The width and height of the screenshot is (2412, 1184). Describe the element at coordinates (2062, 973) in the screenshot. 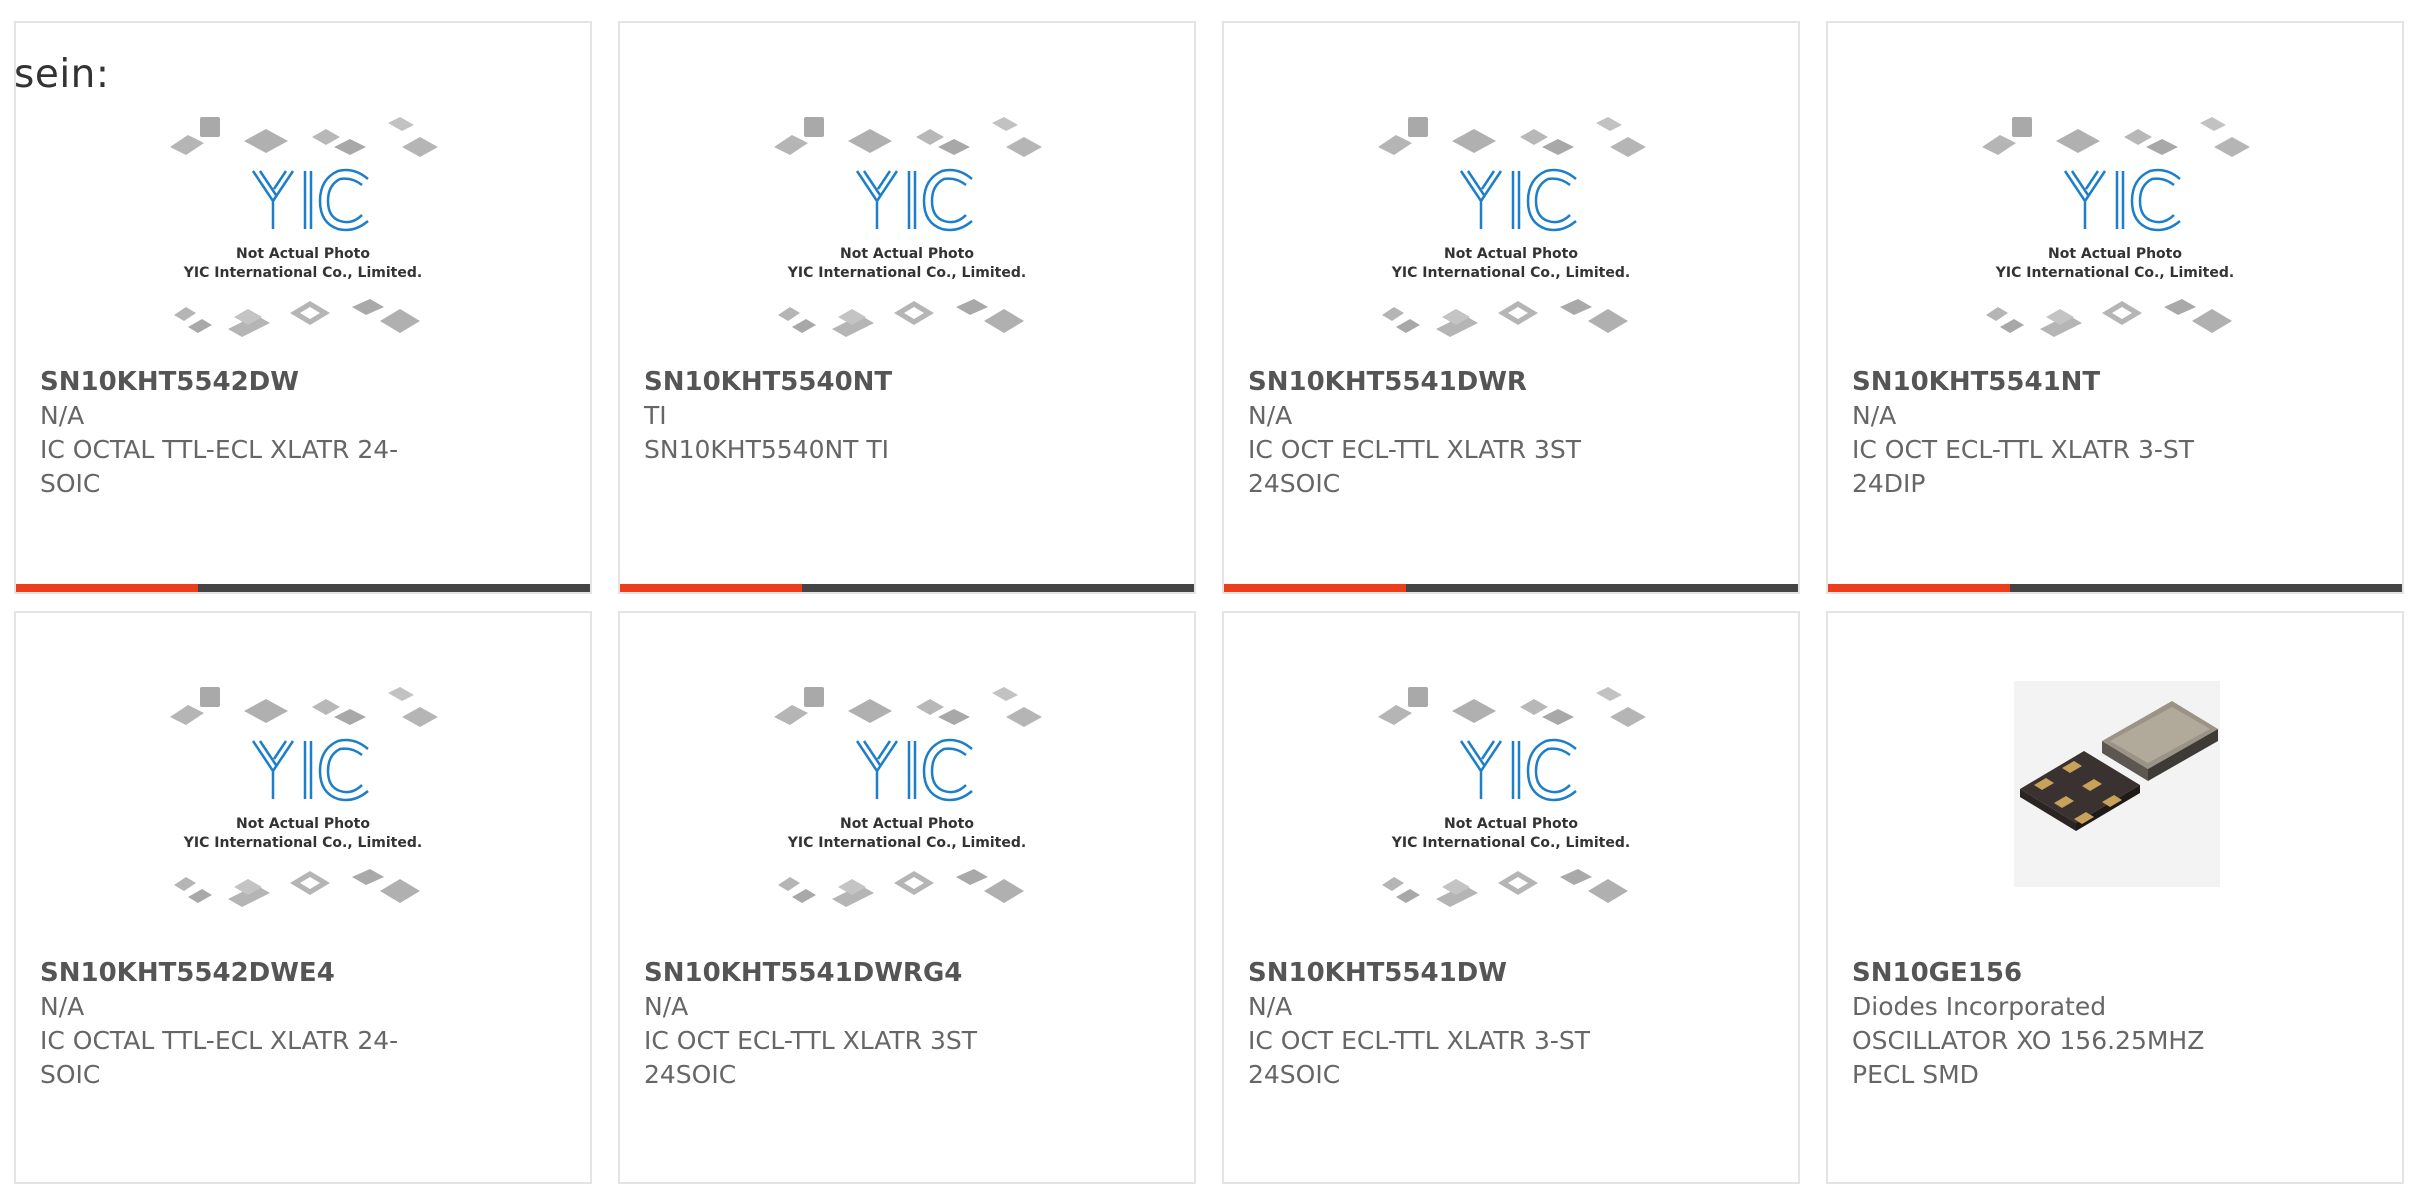

I see `part-number-link: SN10GE156` at that location.